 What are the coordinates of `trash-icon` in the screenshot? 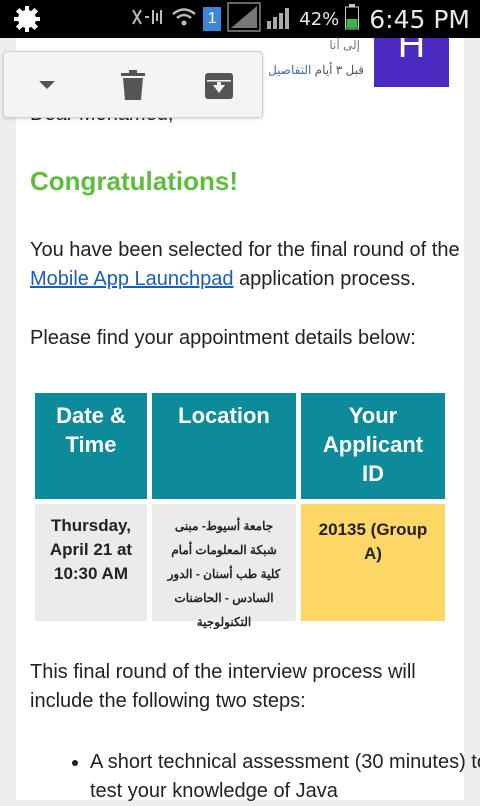 It's located at (133, 84).